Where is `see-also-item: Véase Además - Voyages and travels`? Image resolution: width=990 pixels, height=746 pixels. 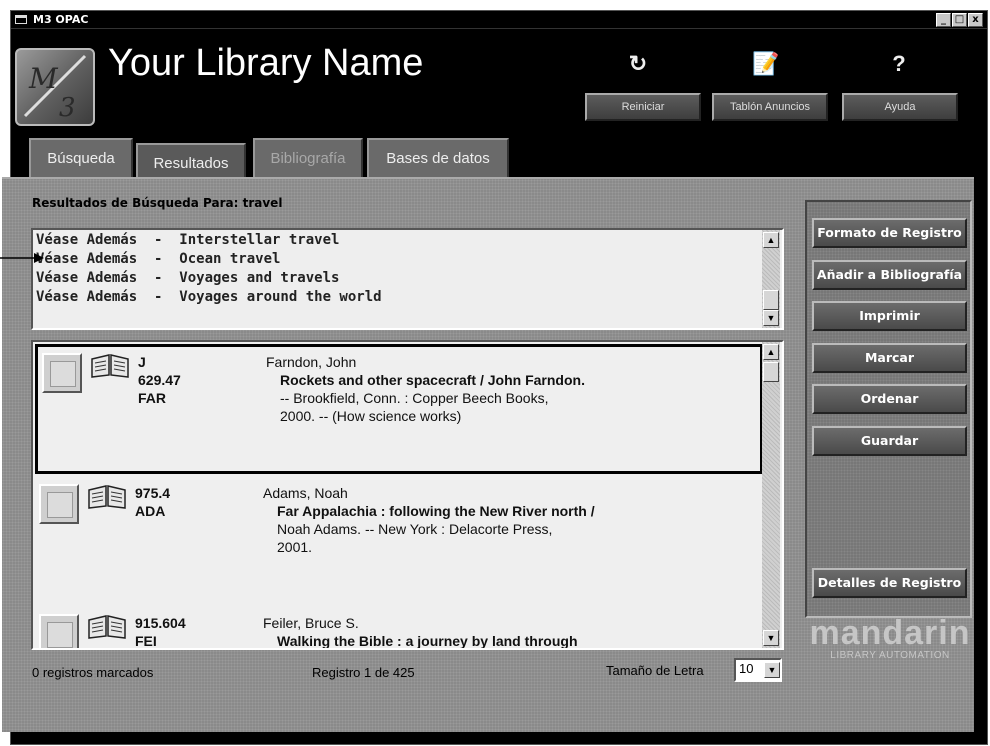 see-also-item: Véase Además - Voyages and travels is located at coordinates (187, 278).